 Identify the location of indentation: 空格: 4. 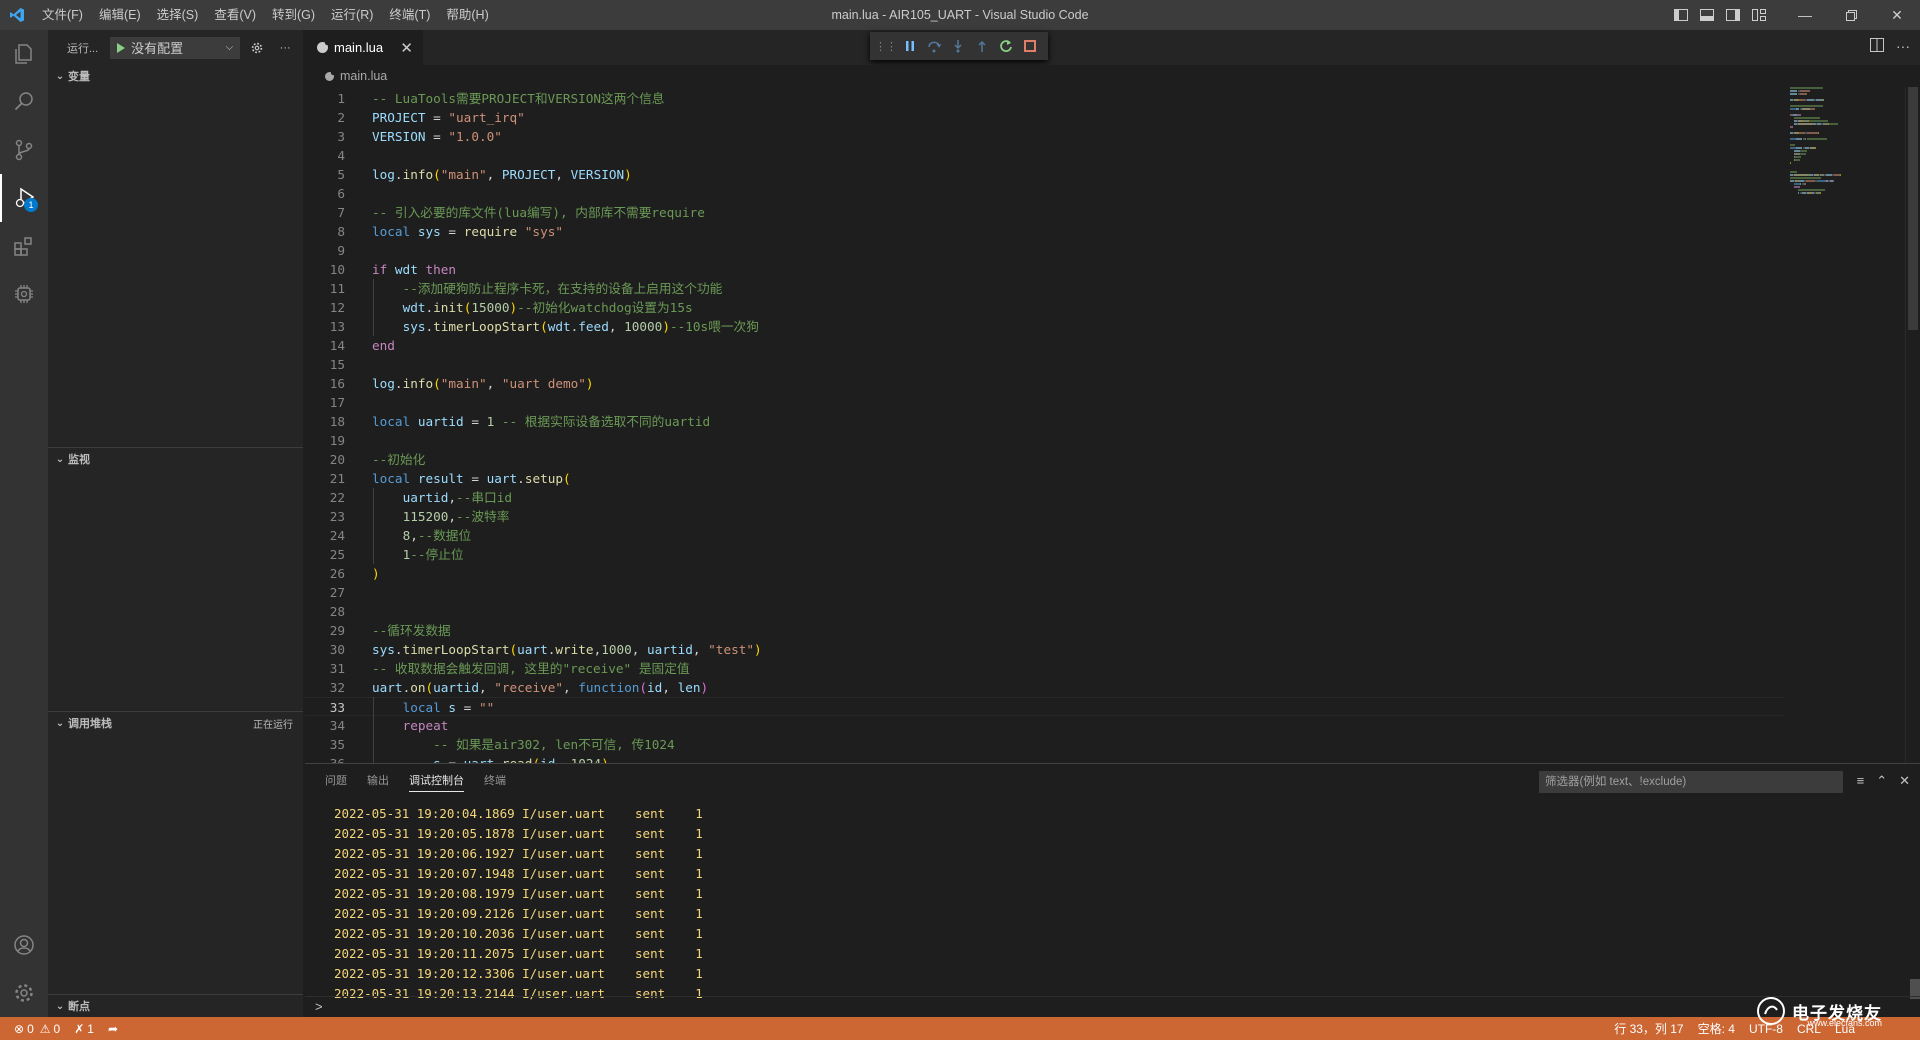
(1716, 1028).